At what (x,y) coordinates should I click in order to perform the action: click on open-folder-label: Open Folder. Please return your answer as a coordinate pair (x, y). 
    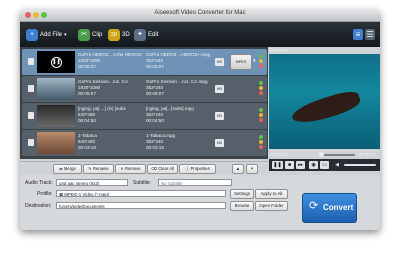
    Looking at the image, I should click on (271, 205).